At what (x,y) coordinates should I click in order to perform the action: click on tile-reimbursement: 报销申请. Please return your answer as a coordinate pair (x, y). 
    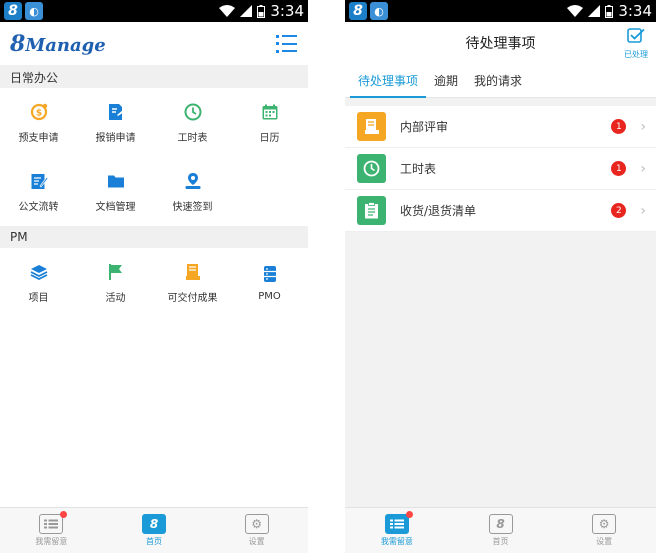
    Looking at the image, I should click on (115, 122).